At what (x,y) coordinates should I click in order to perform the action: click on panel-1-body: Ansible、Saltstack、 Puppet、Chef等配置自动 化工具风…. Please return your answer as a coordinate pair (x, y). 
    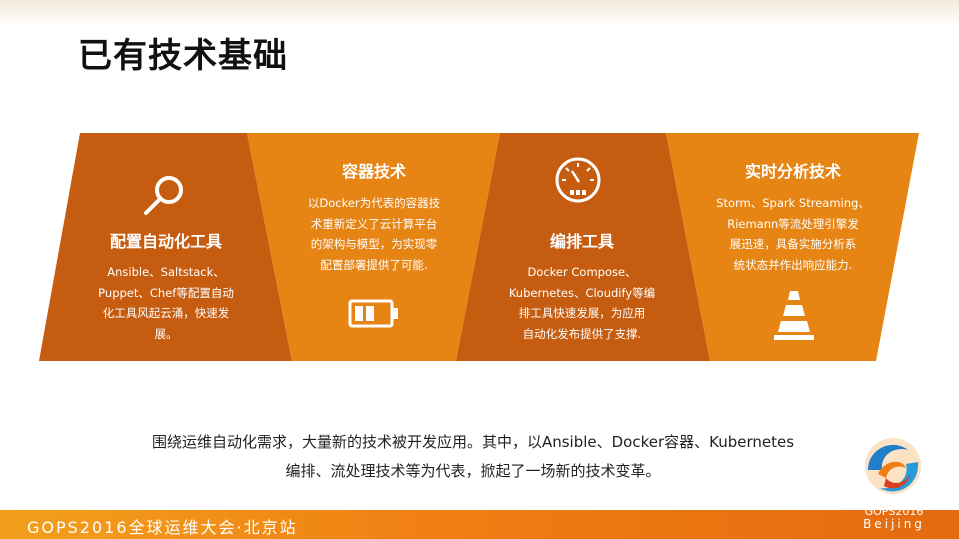
    Looking at the image, I should click on (166, 303).